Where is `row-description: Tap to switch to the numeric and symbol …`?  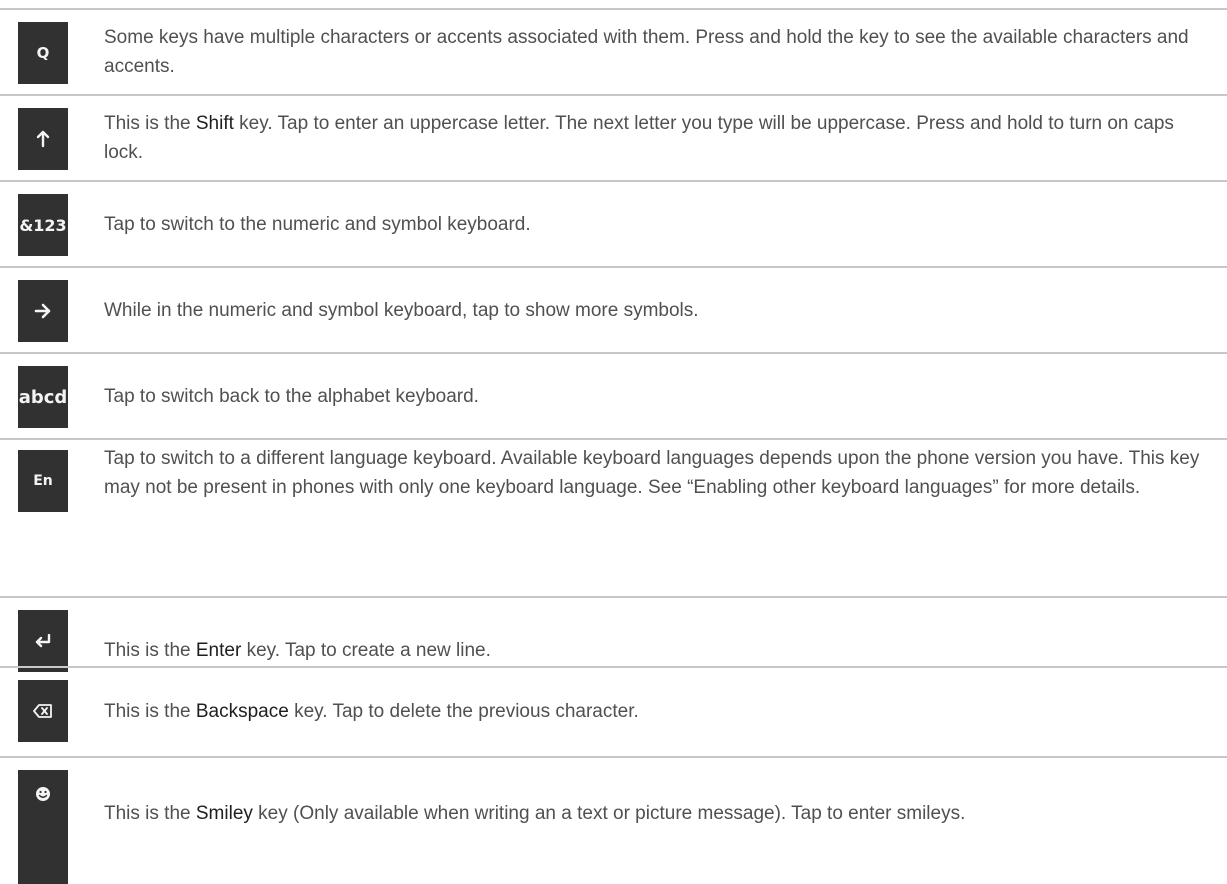
row-description: Tap to switch to the numeric and symbol … is located at coordinates (656, 224).